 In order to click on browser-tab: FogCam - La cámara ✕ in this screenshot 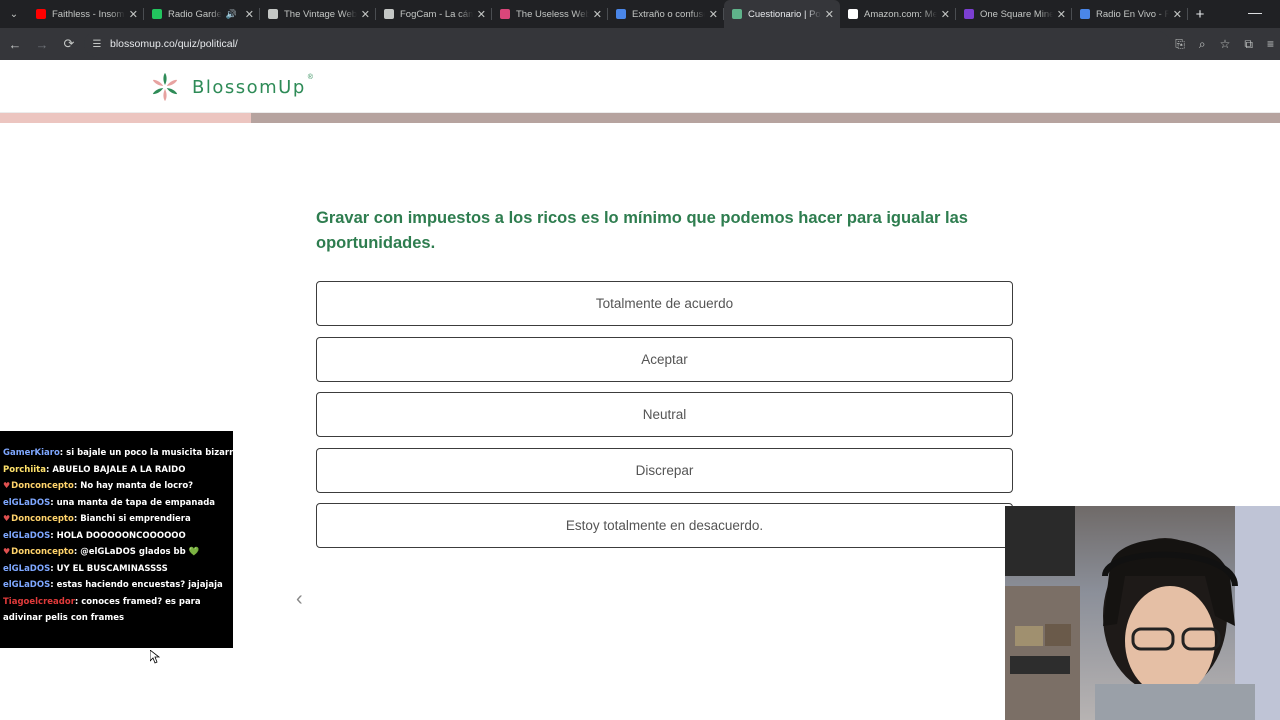, I will do `click(434, 14)`.